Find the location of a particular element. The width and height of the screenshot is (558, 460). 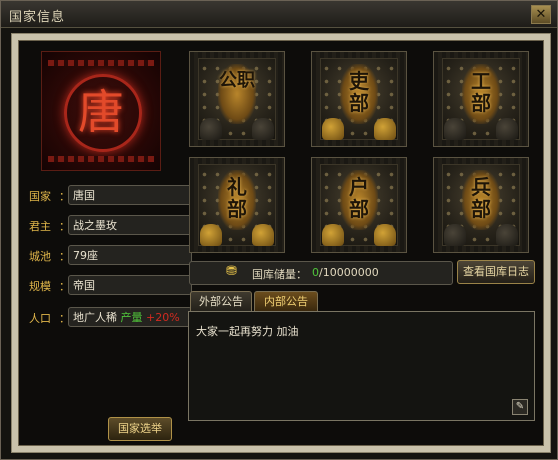

ministry-bing-tile: 兵部 is located at coordinates (481, 205).